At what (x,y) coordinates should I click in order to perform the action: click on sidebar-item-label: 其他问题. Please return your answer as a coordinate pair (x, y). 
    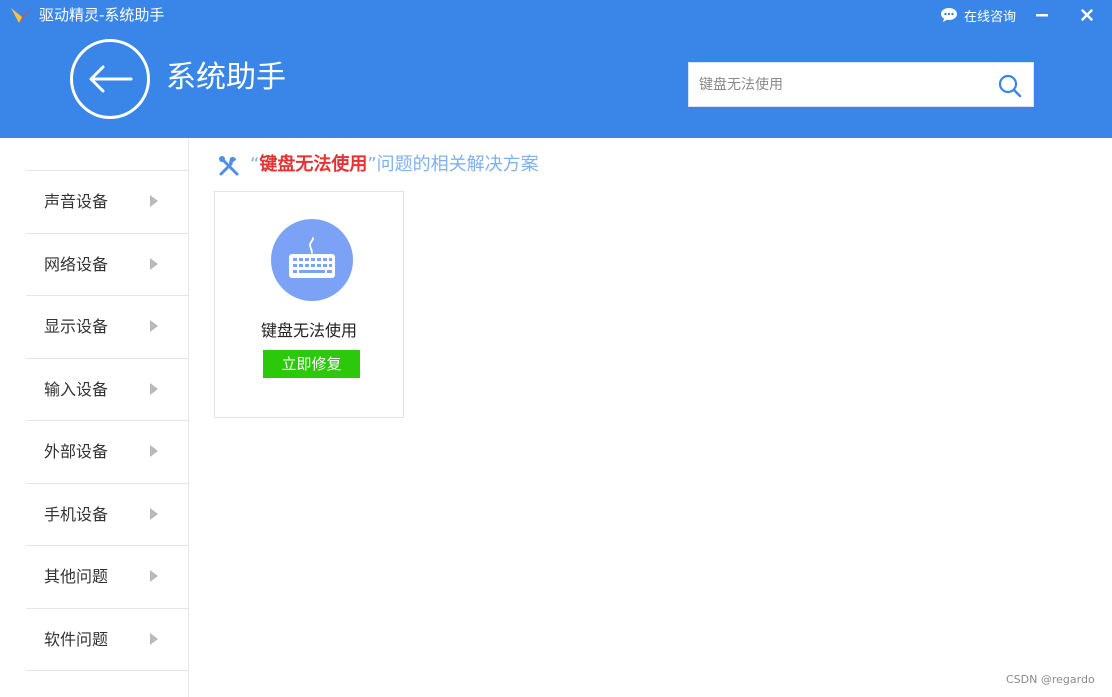
    Looking at the image, I should click on (76, 576).